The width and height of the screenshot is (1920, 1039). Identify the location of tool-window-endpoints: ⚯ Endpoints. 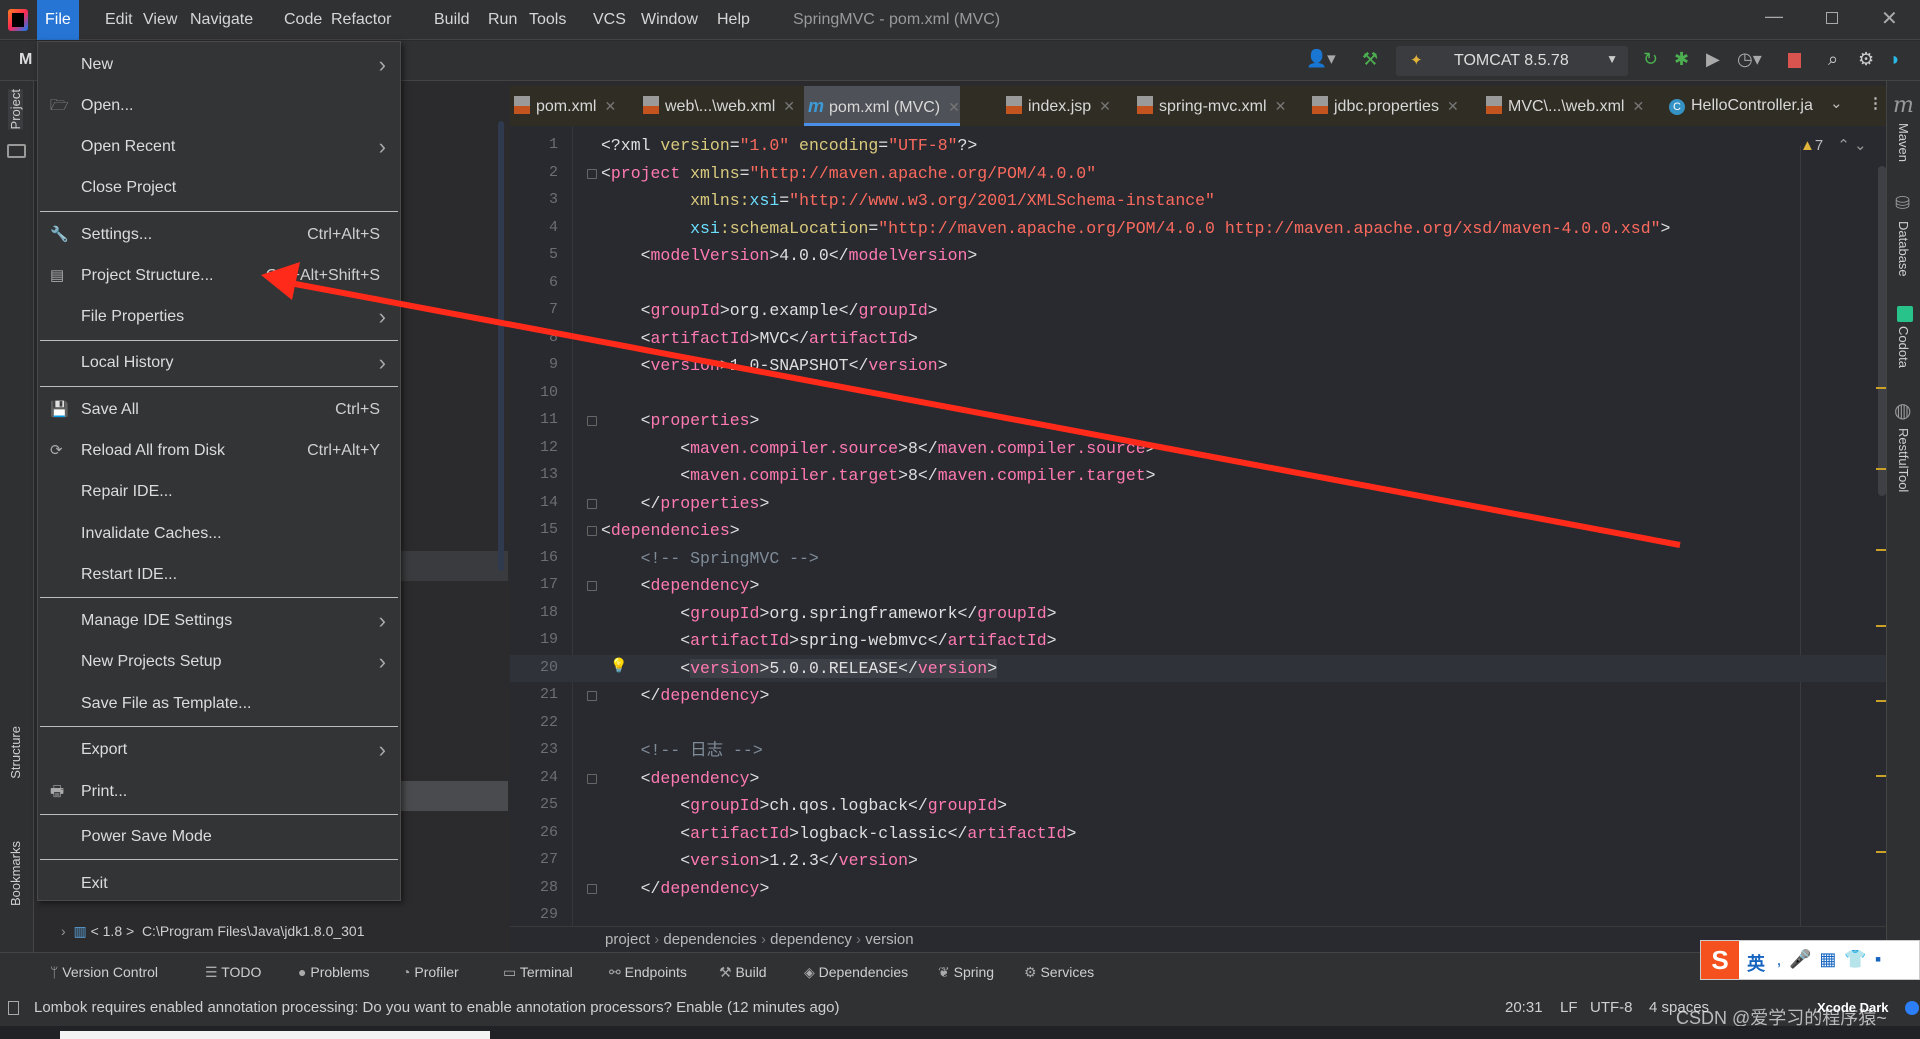
(648, 972).